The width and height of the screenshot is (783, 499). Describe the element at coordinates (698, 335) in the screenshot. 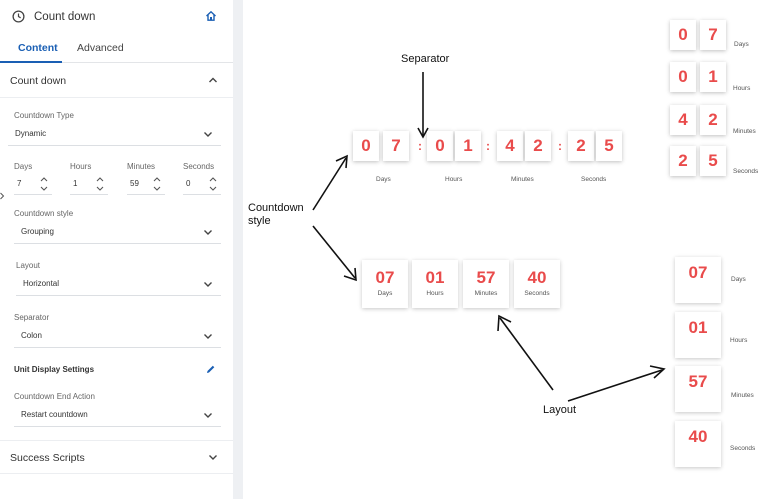

I see `vertical-unit-box: 01` at that location.